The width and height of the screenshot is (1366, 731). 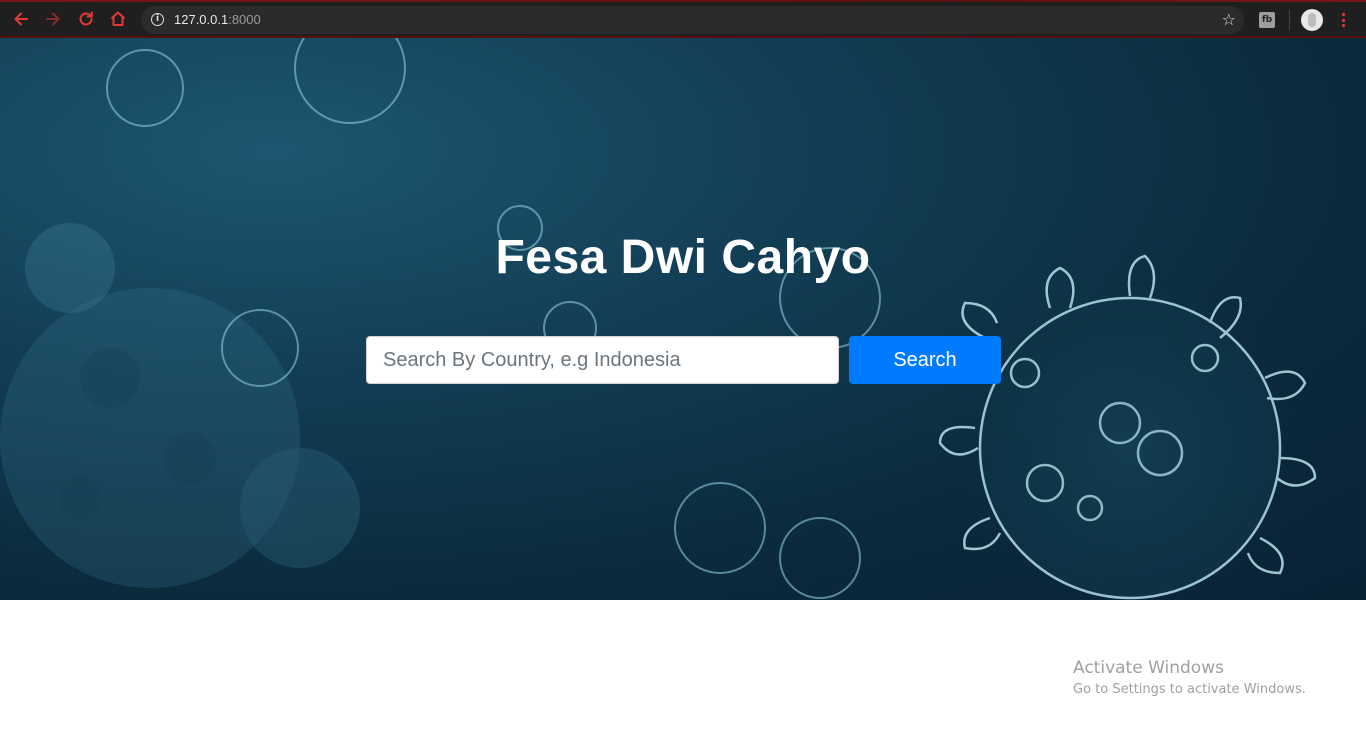 What do you see at coordinates (157, 19) in the screenshot?
I see `info-icon: i` at bounding box center [157, 19].